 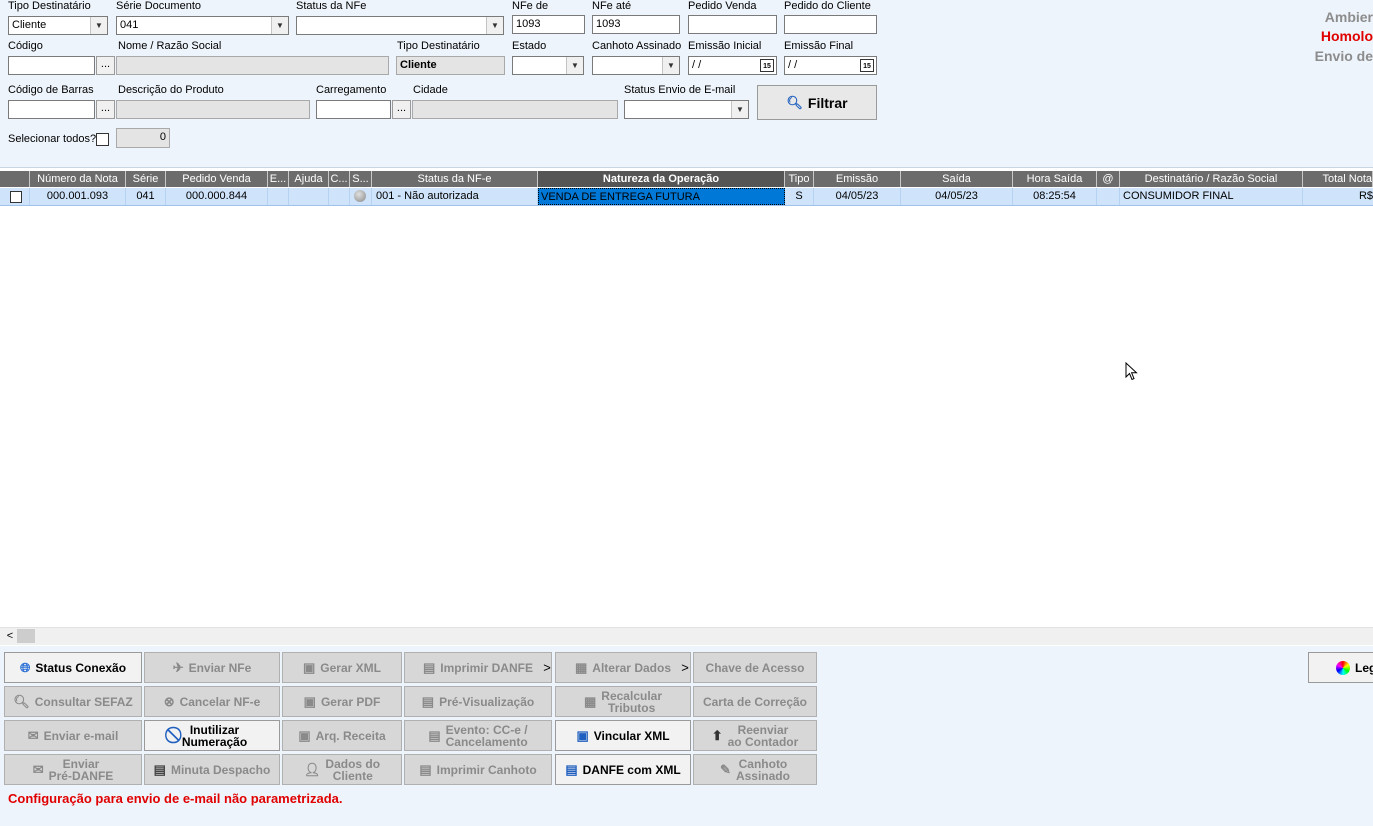 I want to click on carregamento-input, so click(x=353, y=109).